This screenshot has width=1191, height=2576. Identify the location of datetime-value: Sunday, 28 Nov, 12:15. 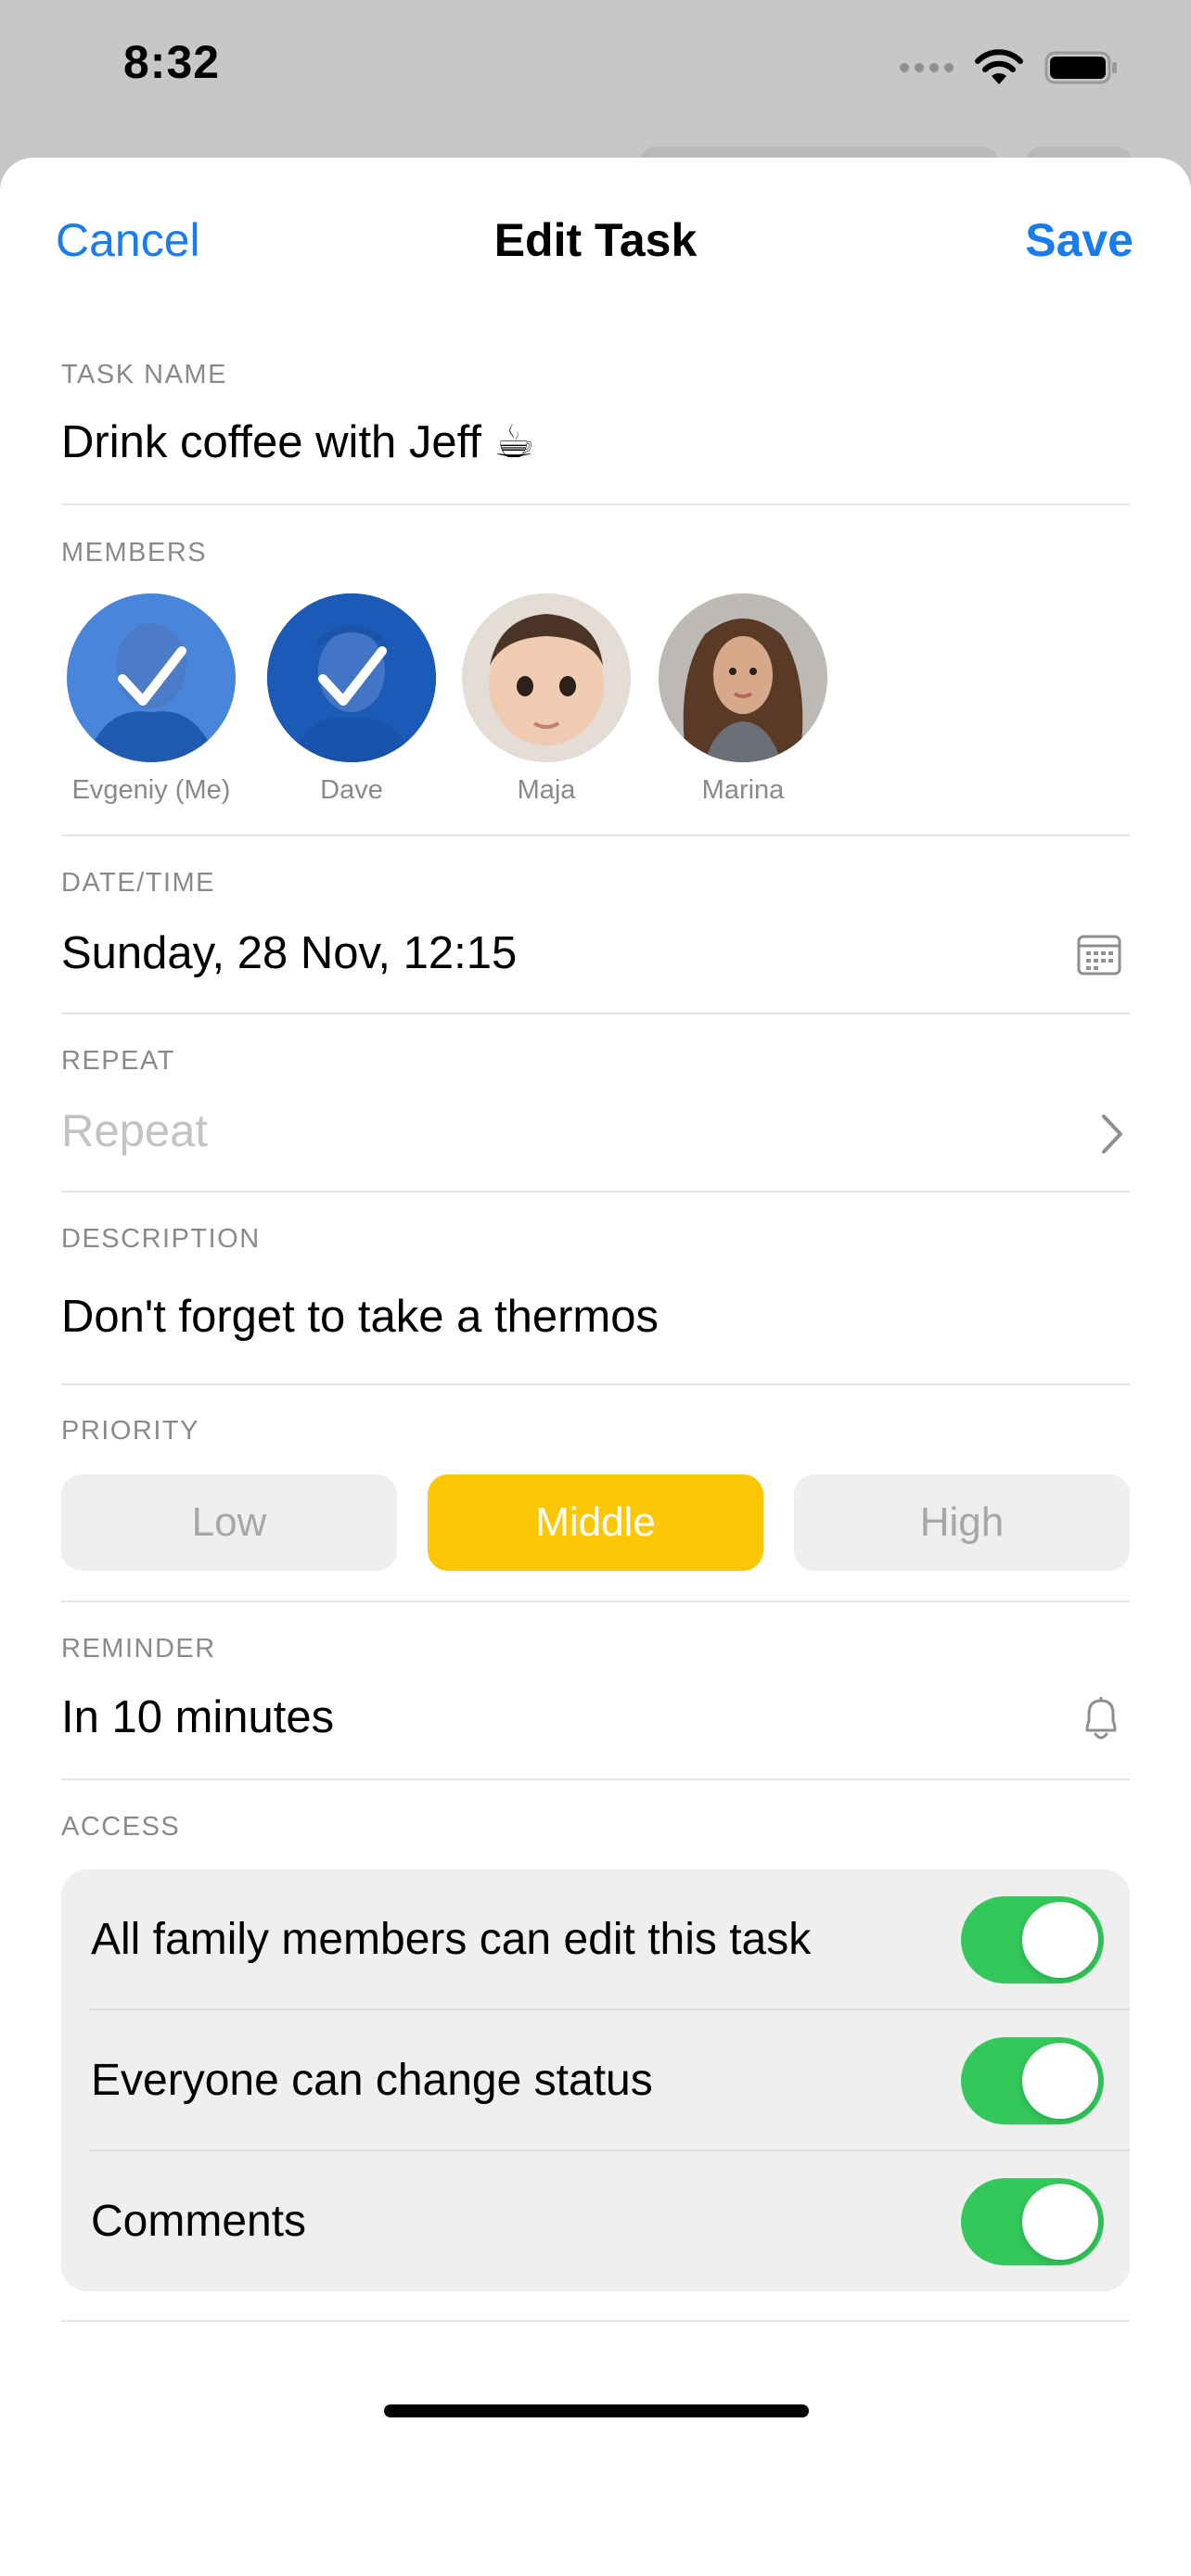
(289, 953).